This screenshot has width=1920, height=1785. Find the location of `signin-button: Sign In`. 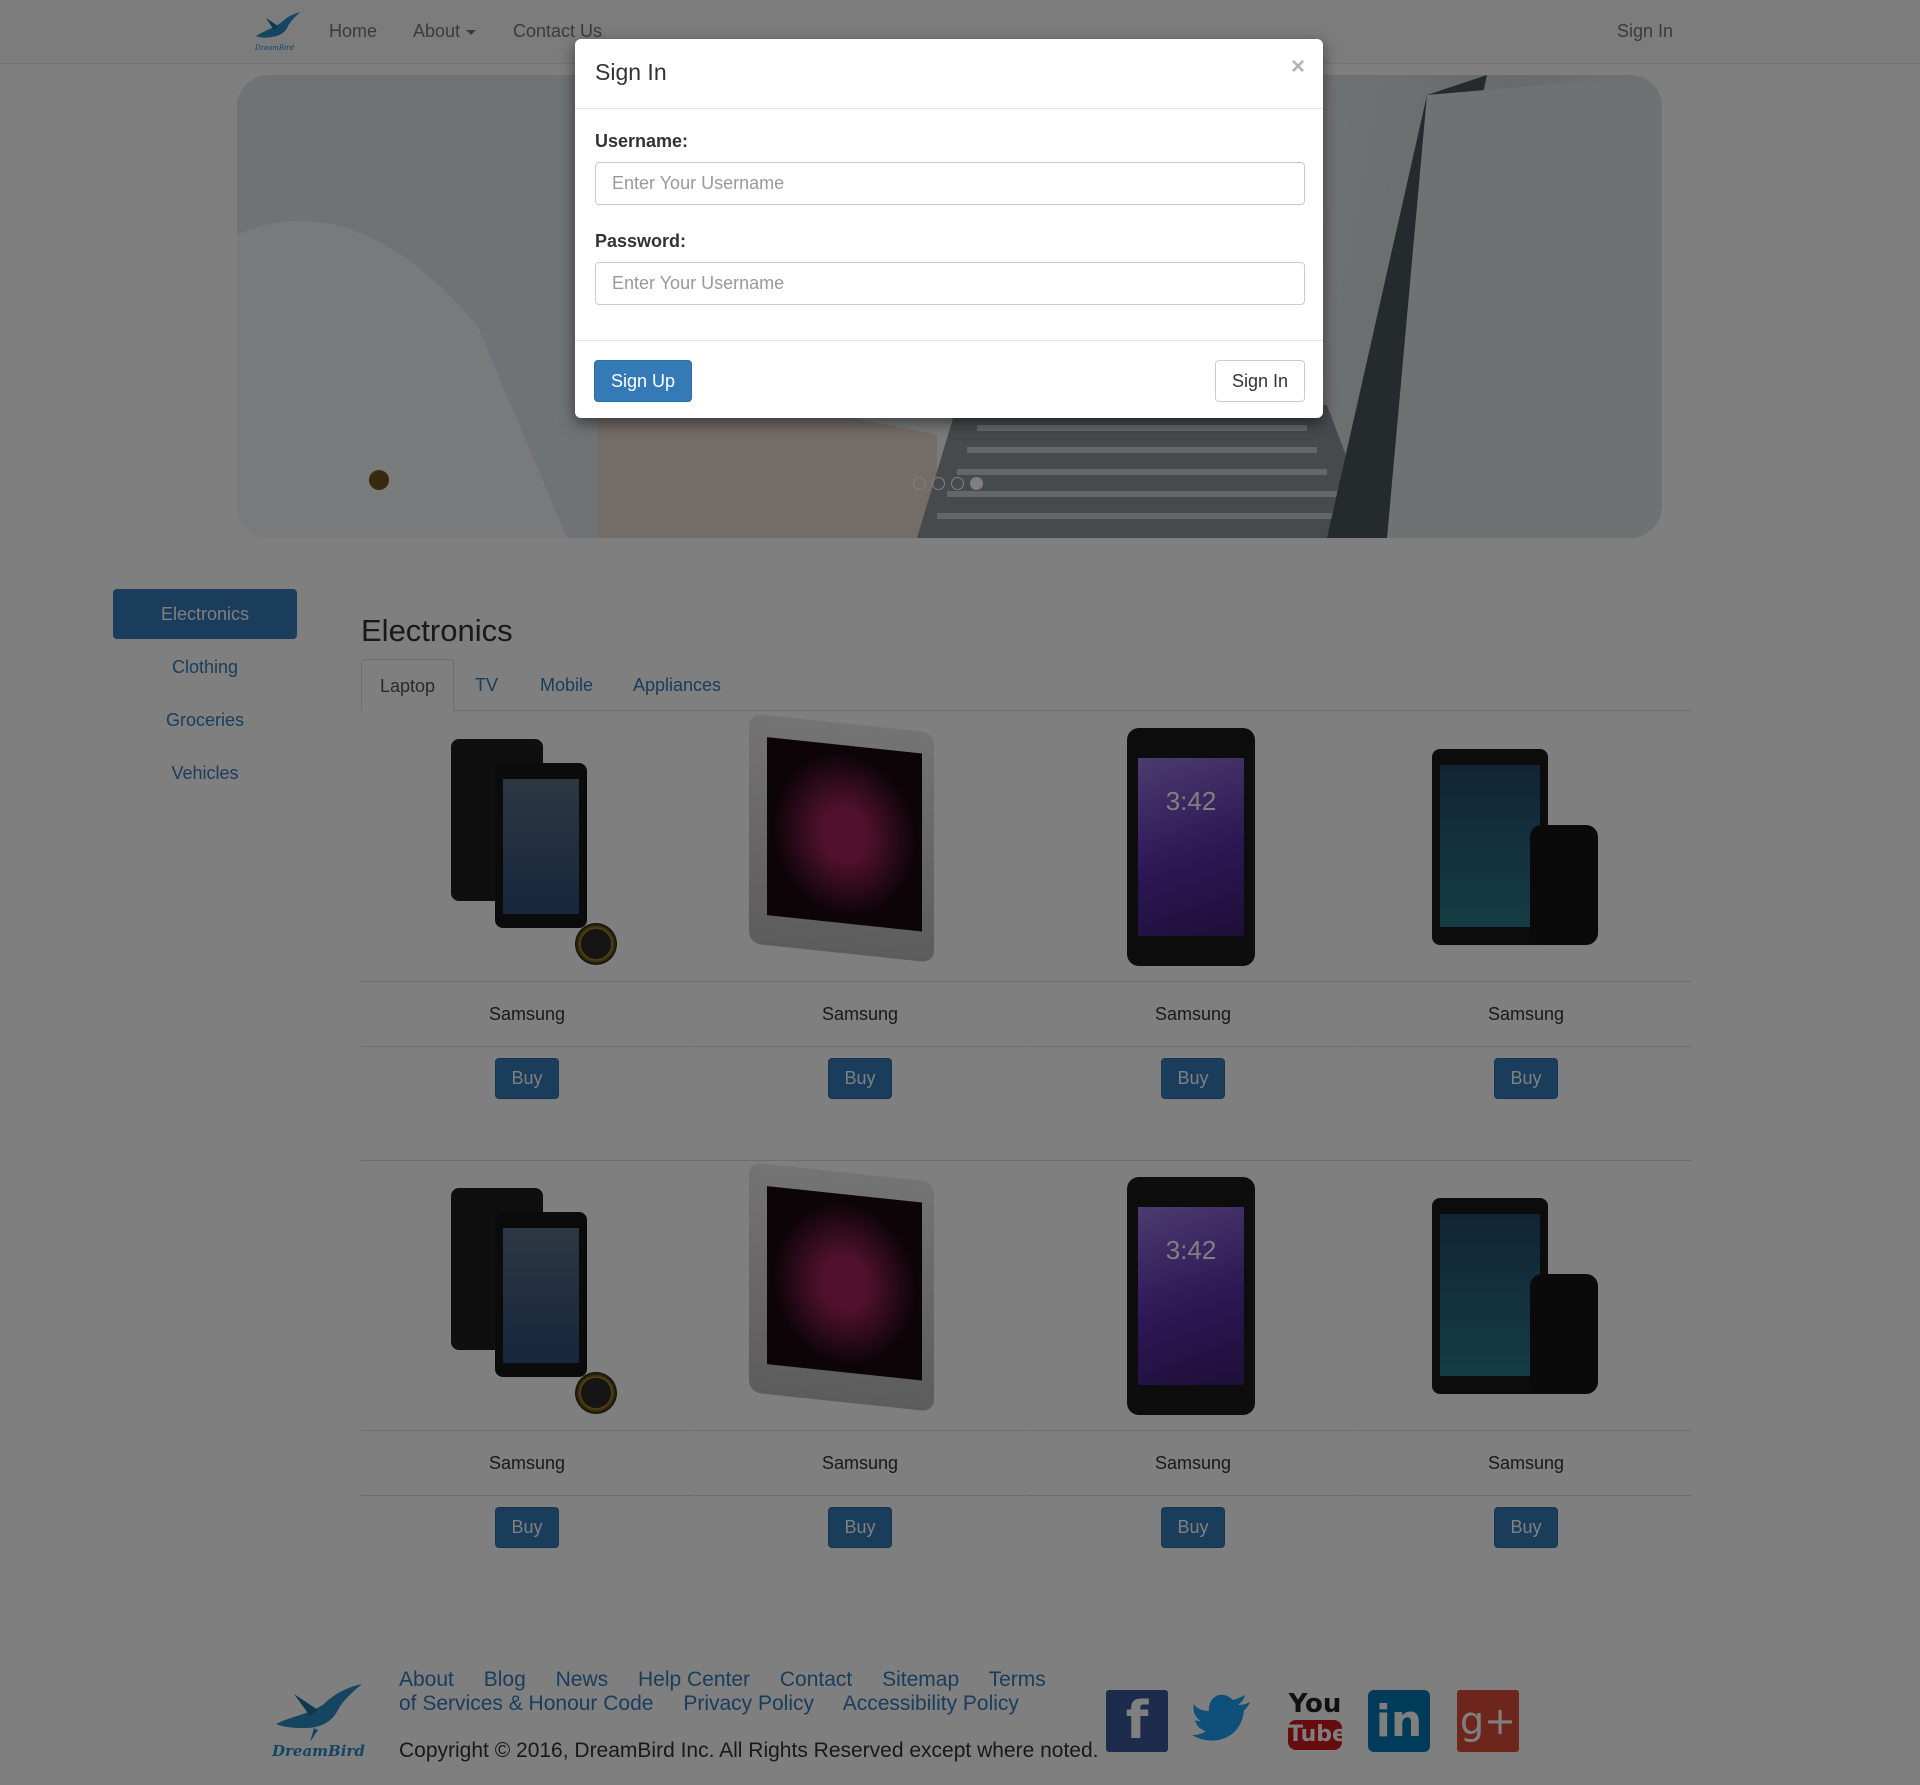

signin-button: Sign In is located at coordinates (1259, 381).